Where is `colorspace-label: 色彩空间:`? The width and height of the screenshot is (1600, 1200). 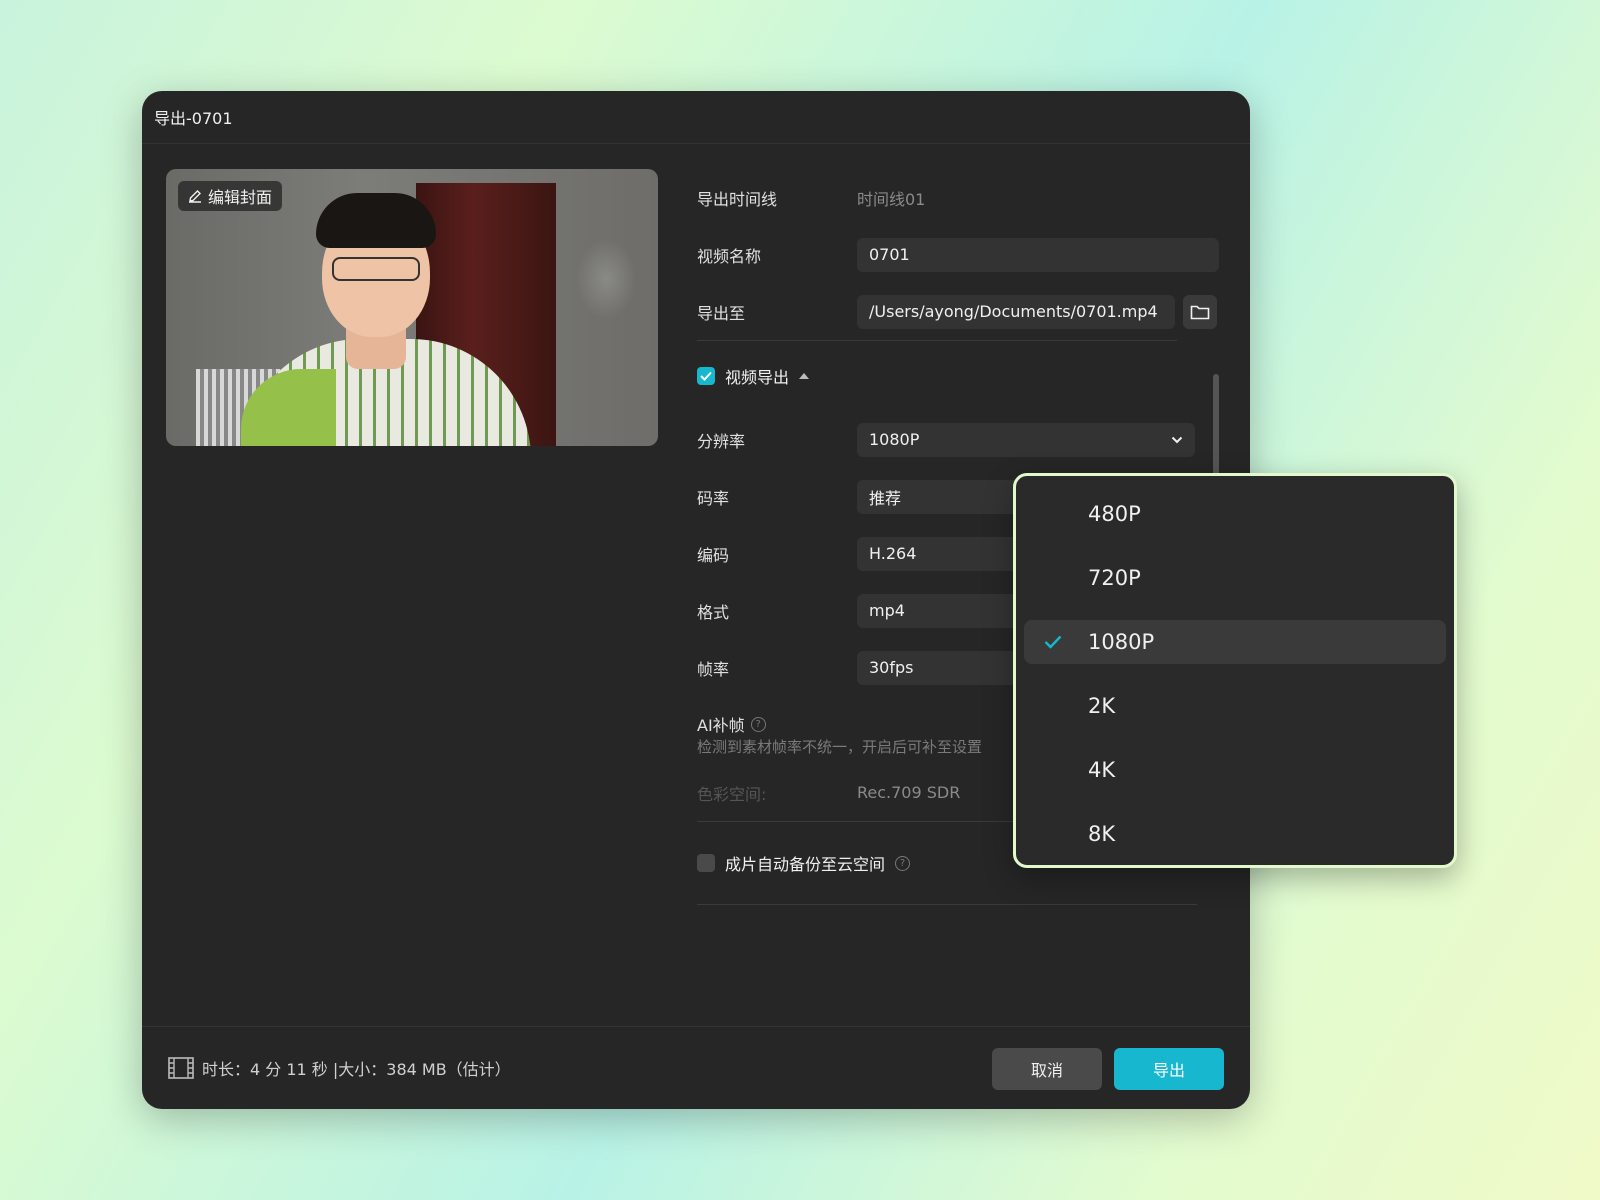
colorspace-label: 色彩空间: is located at coordinates (732, 794).